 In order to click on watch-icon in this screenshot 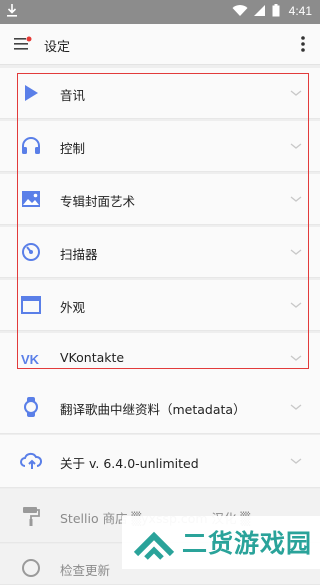, I will do `click(31, 407)`.